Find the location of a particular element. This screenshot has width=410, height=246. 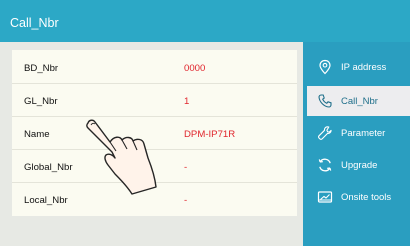

page-title: Call_Nbr is located at coordinates (34, 23).